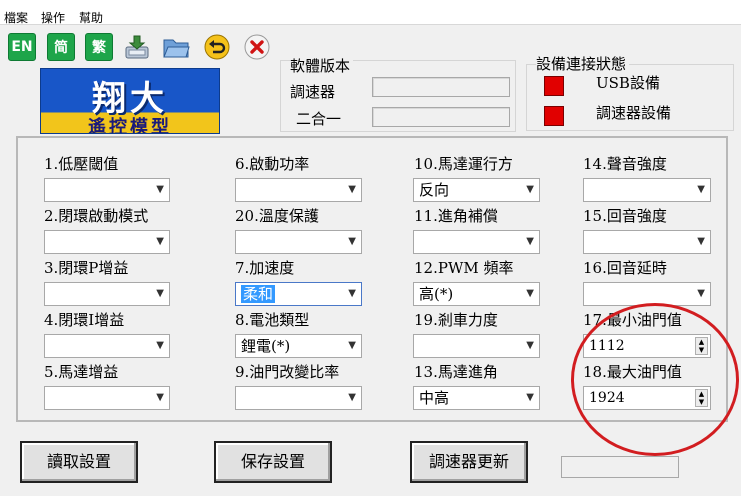  I want to click on param-label: 5.馬達增益, so click(81, 372).